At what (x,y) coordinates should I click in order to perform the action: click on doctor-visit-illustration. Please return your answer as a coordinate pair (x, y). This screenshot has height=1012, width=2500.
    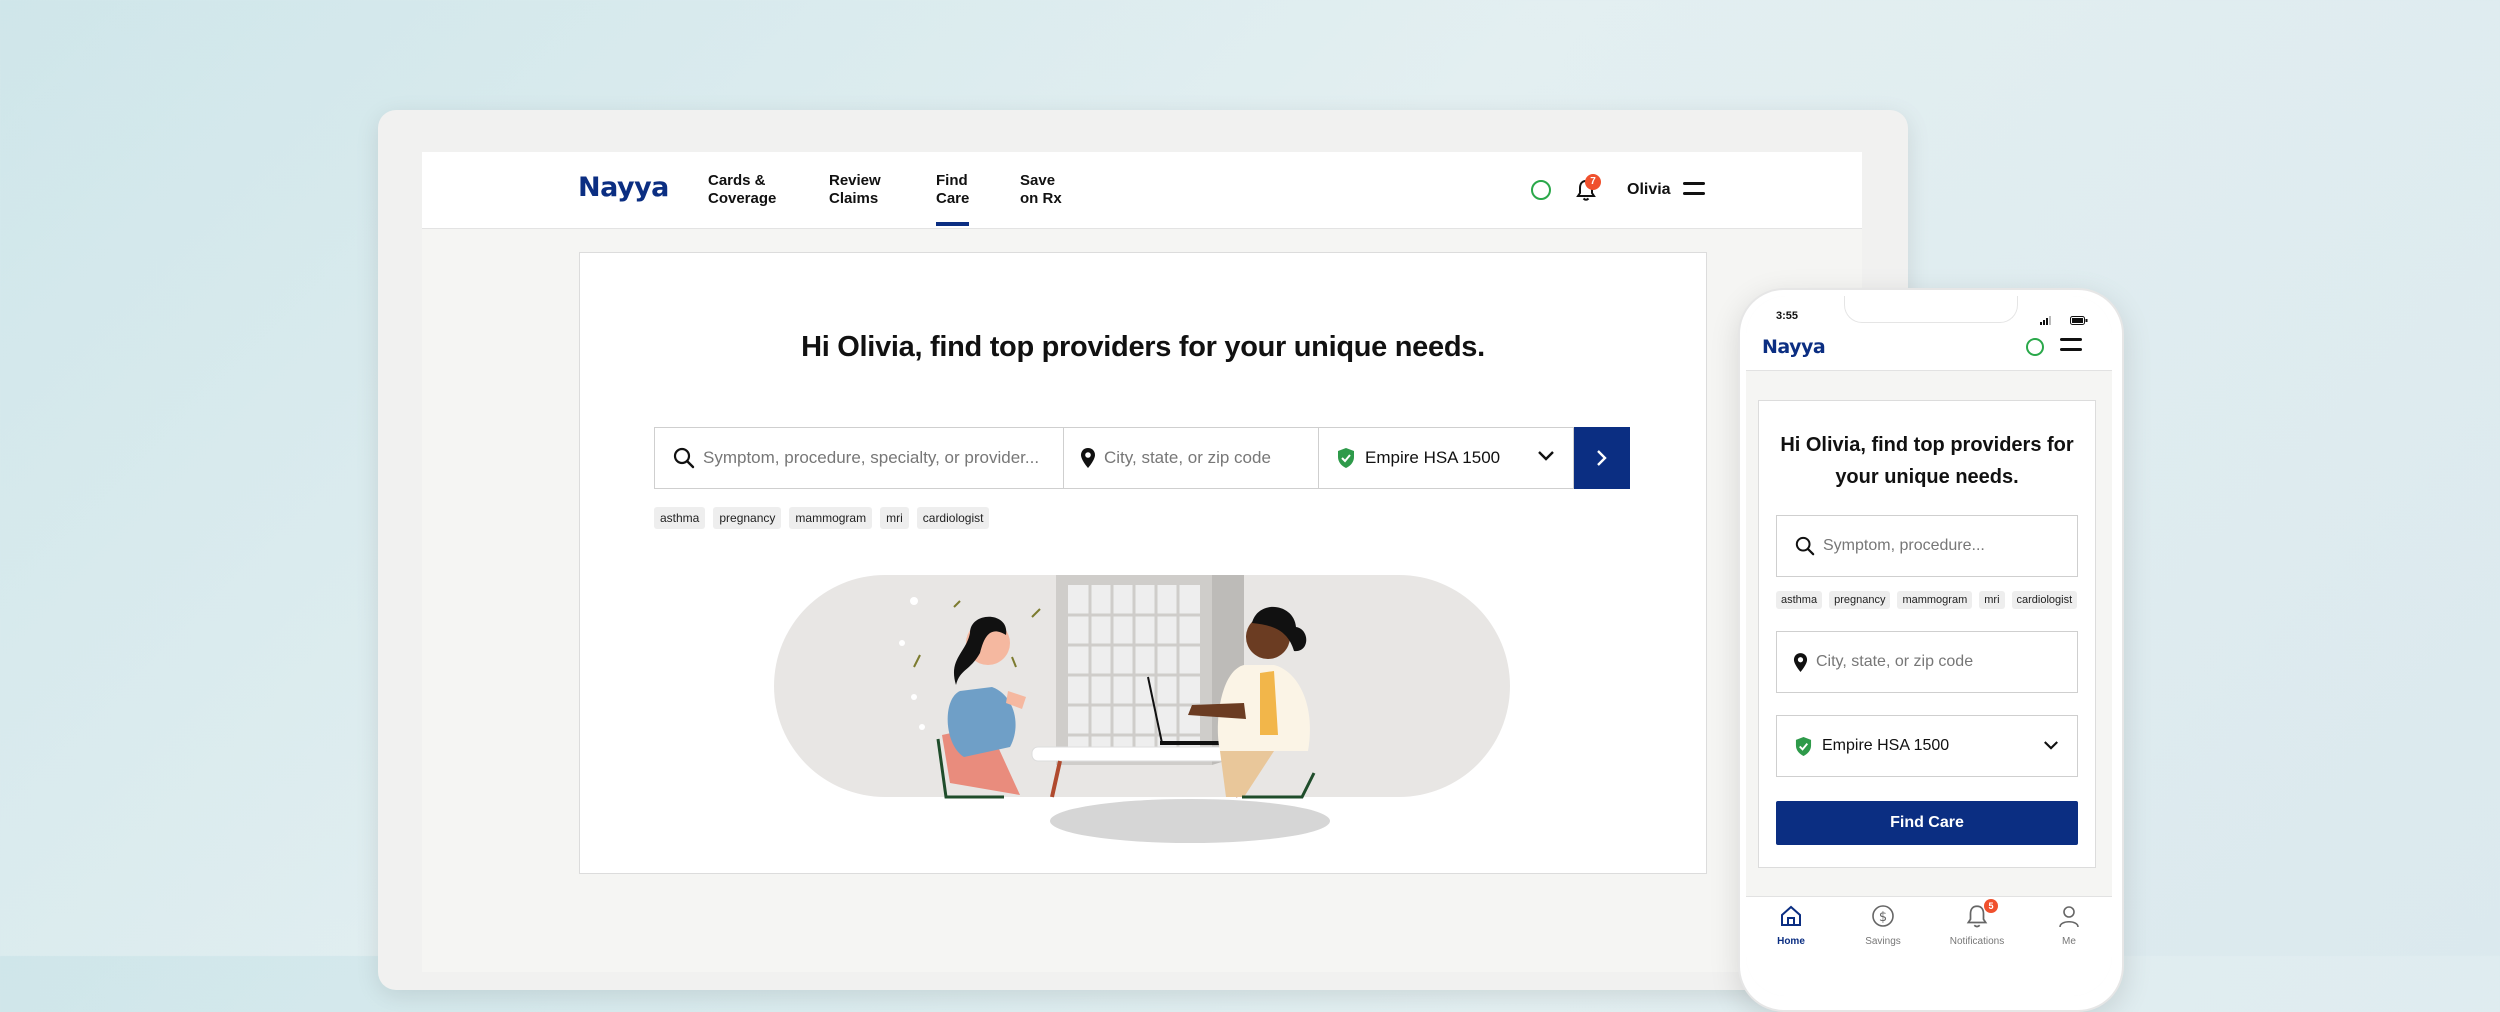
    Looking at the image, I should click on (1144, 712).